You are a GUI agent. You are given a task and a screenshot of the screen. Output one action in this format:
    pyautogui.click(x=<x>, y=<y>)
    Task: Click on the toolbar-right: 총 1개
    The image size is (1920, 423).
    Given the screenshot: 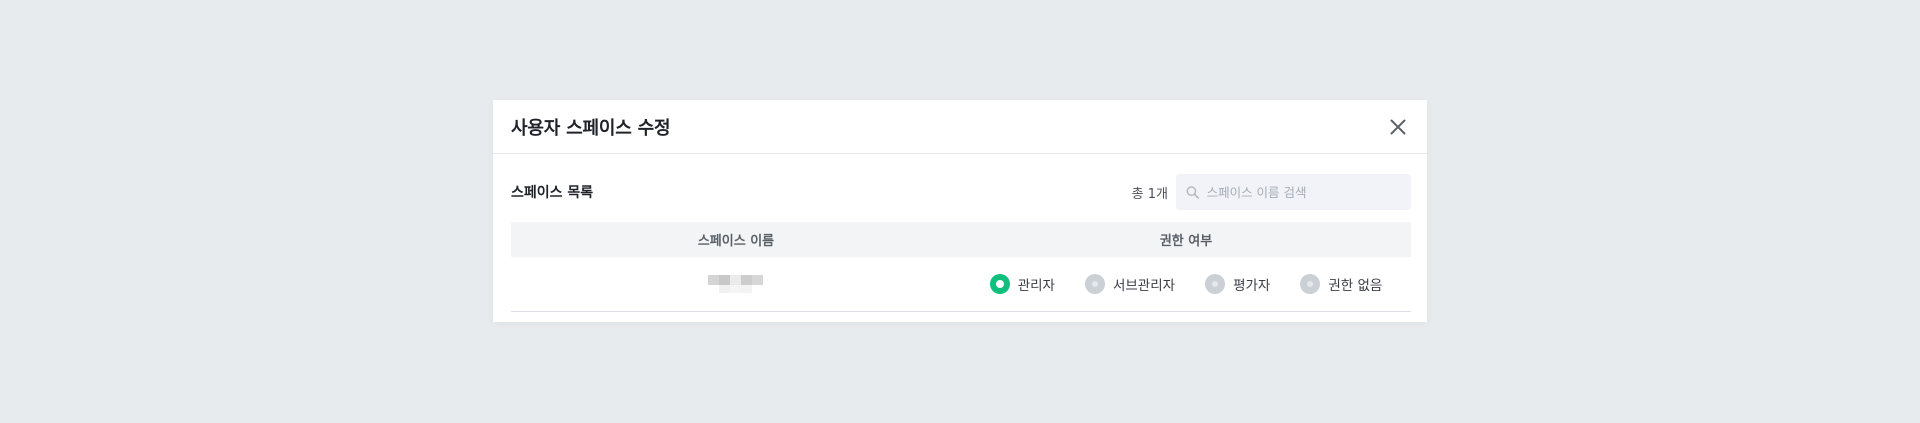 What is the action you would take?
    pyautogui.click(x=1271, y=192)
    